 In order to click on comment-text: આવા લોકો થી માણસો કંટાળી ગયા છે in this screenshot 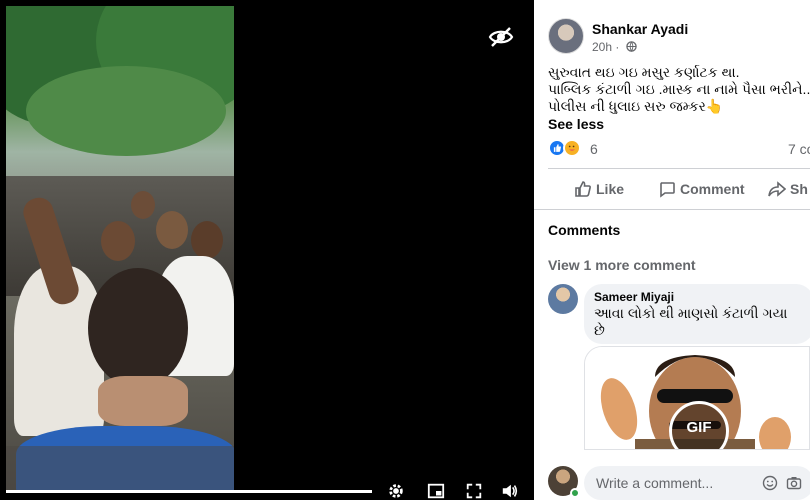, I will do `click(691, 321)`.